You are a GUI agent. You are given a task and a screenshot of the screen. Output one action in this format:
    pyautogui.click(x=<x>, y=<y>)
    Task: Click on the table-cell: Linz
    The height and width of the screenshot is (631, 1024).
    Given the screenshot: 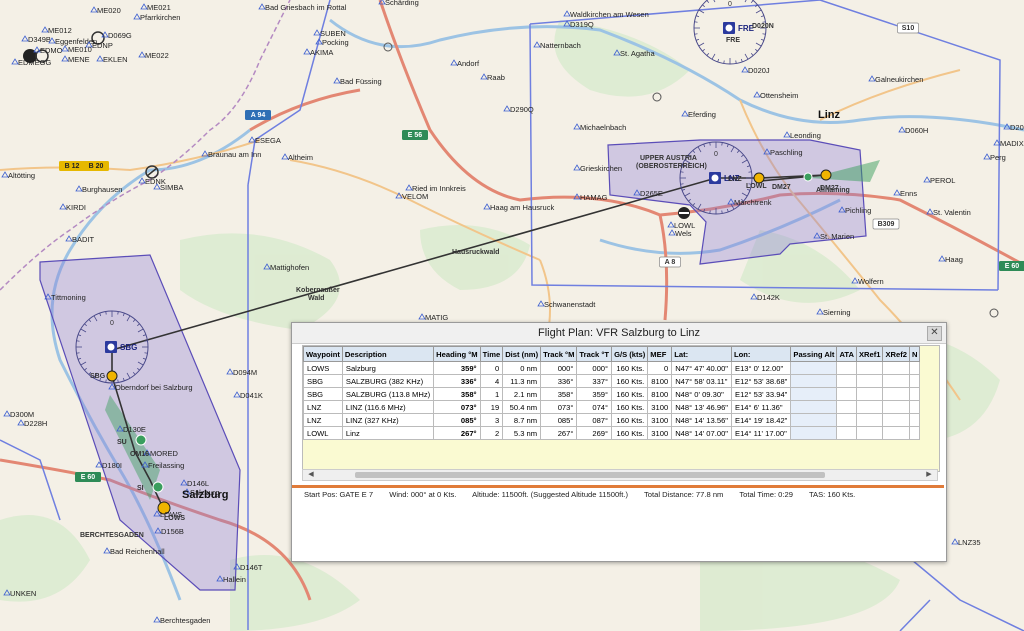 What is the action you would take?
    pyautogui.click(x=388, y=433)
    